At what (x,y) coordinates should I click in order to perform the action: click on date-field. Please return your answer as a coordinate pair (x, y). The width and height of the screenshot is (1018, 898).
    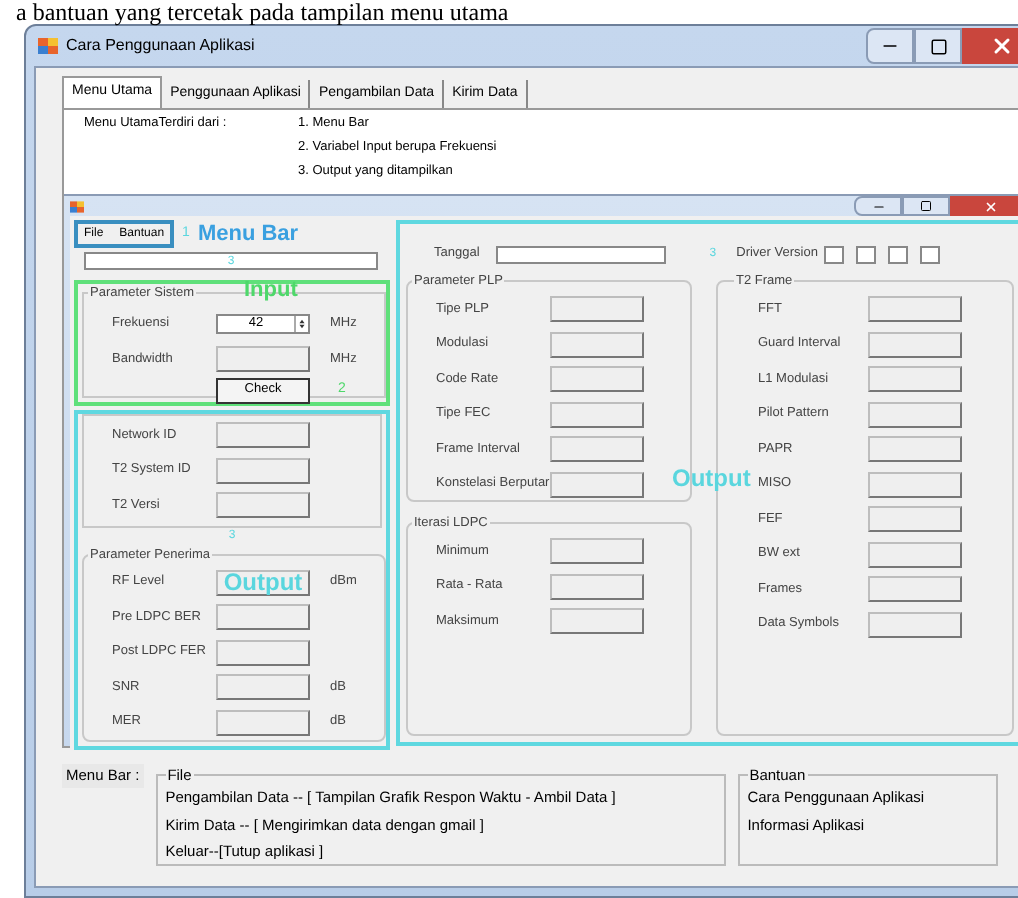
    Looking at the image, I should click on (580, 254).